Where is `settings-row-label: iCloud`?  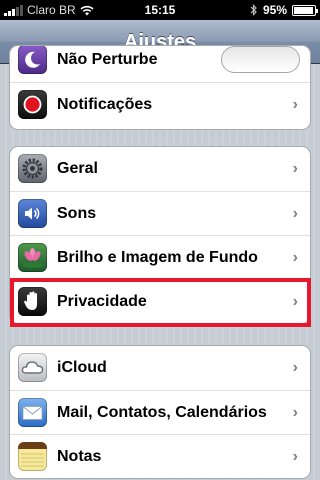 settings-row-label: iCloud is located at coordinates (82, 367).